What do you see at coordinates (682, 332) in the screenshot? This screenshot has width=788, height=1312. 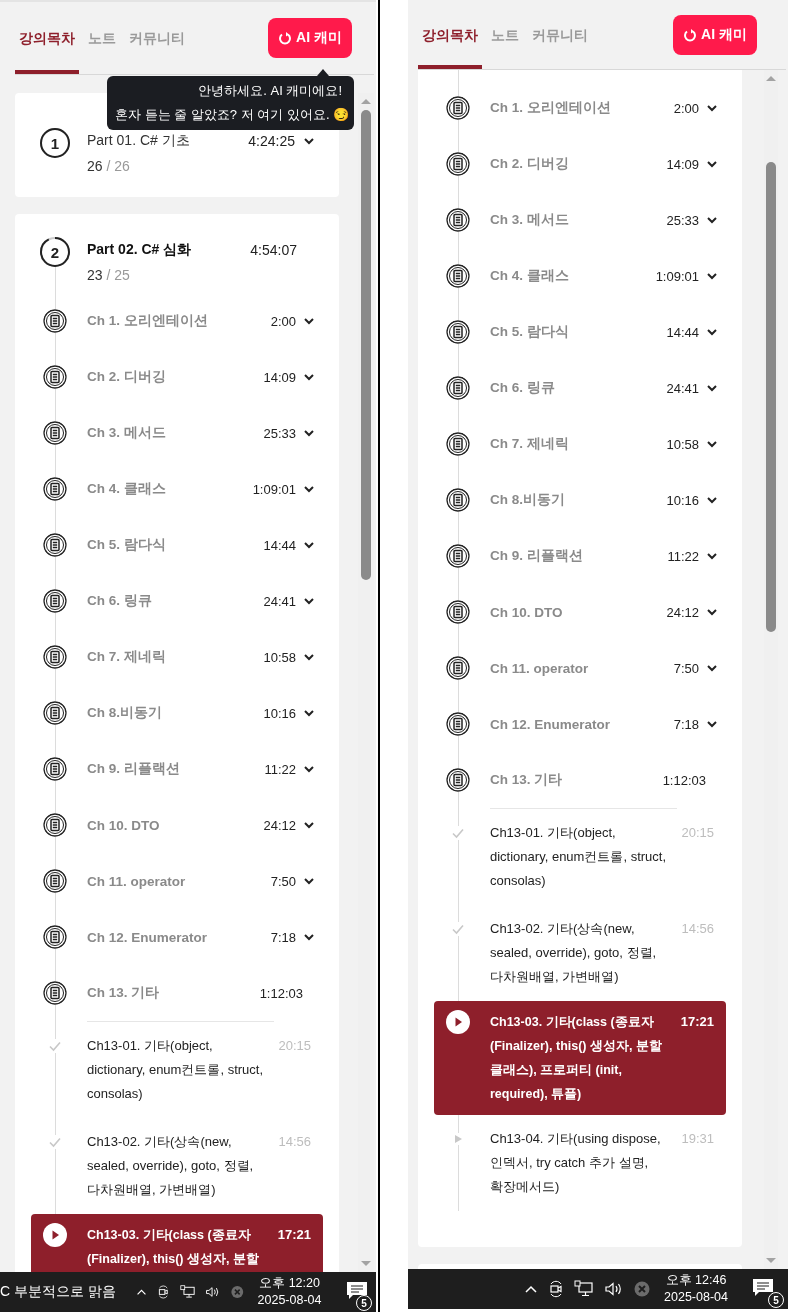 I see `duration: 14:44` at bounding box center [682, 332].